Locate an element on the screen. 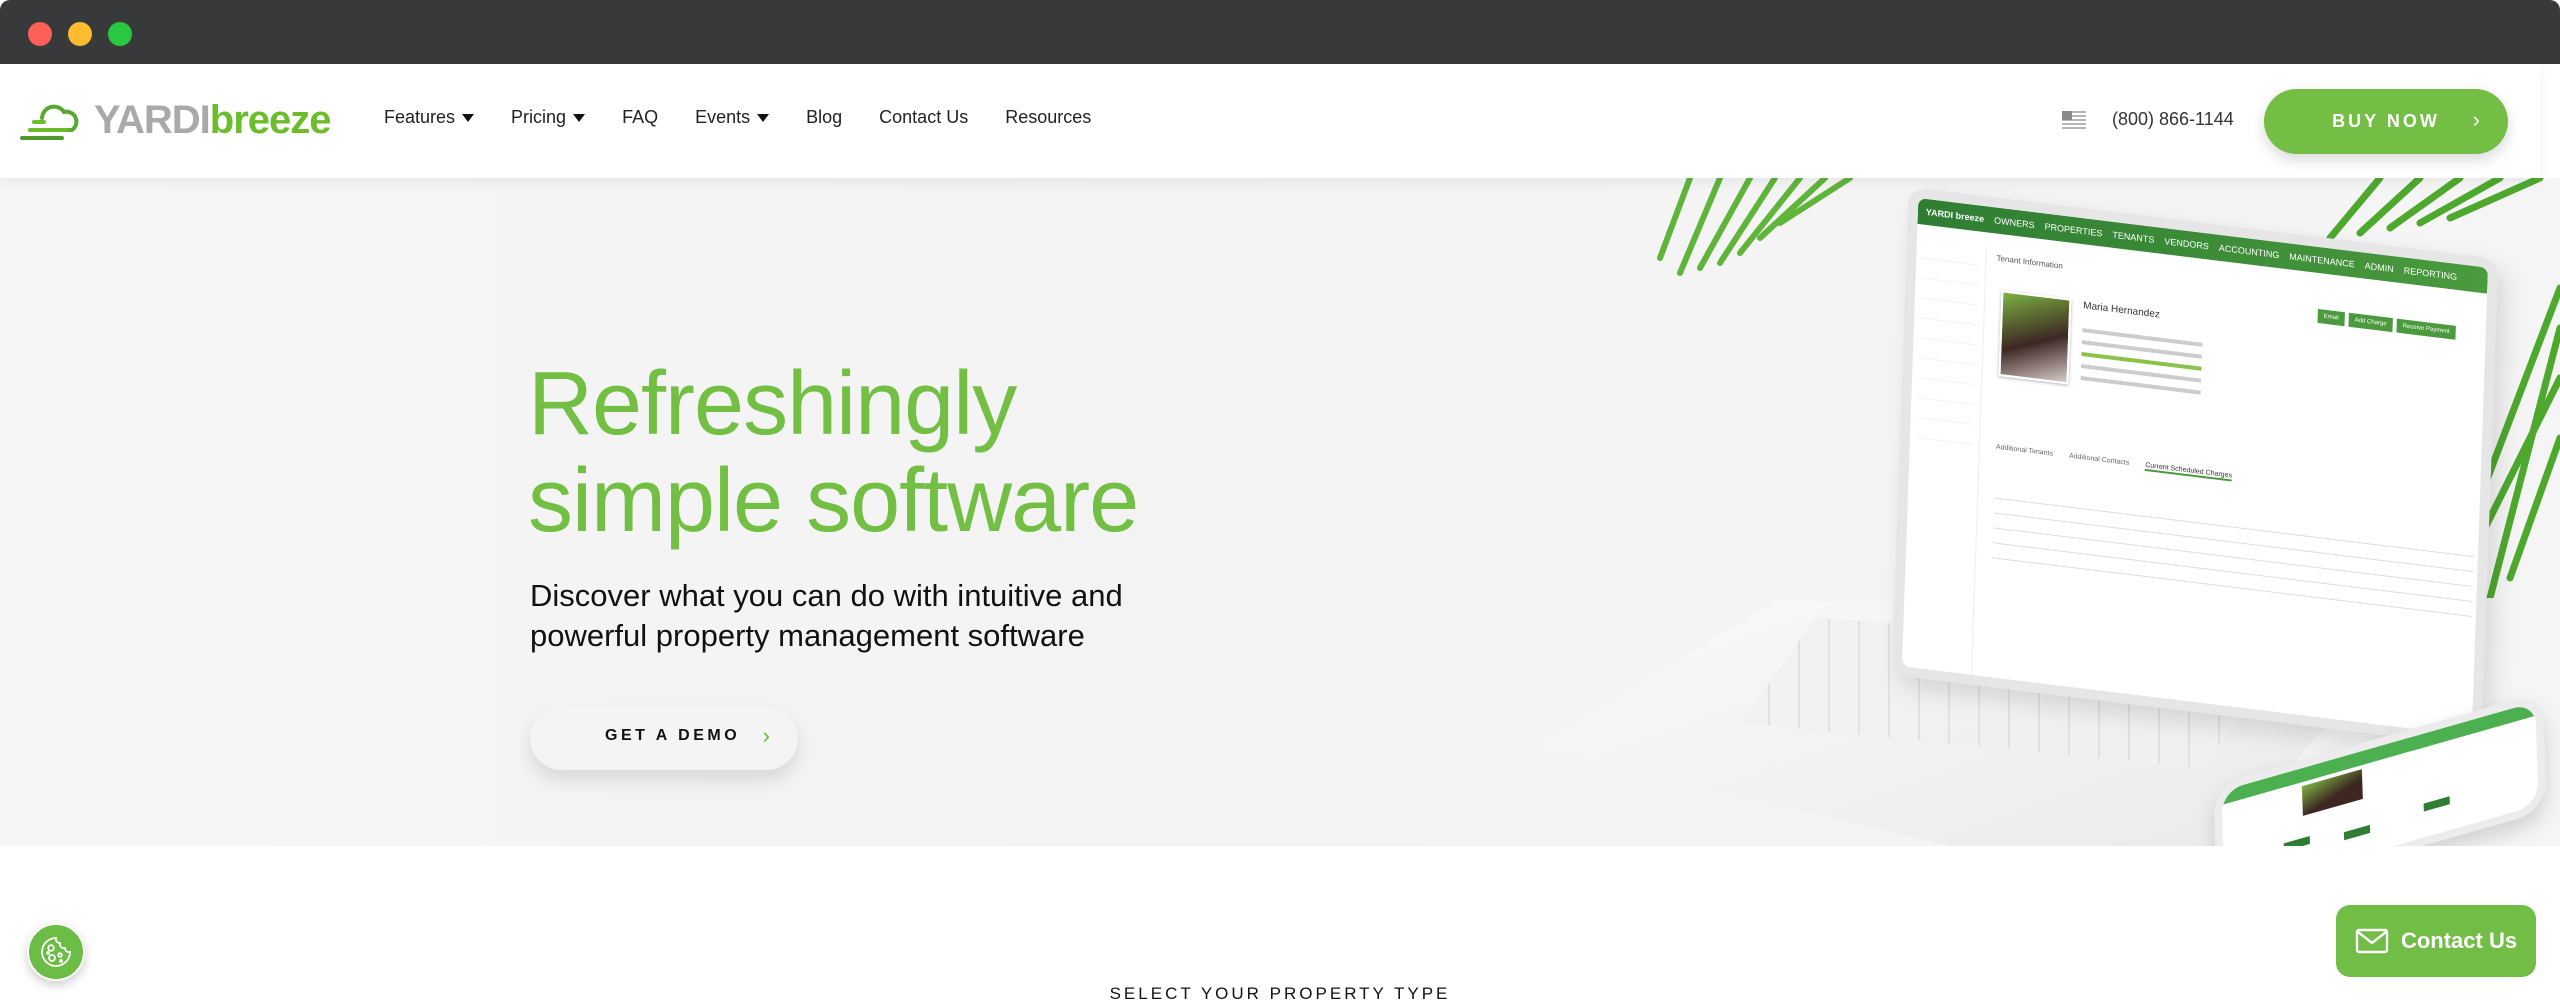  nav-blog: Blog is located at coordinates (824, 117).